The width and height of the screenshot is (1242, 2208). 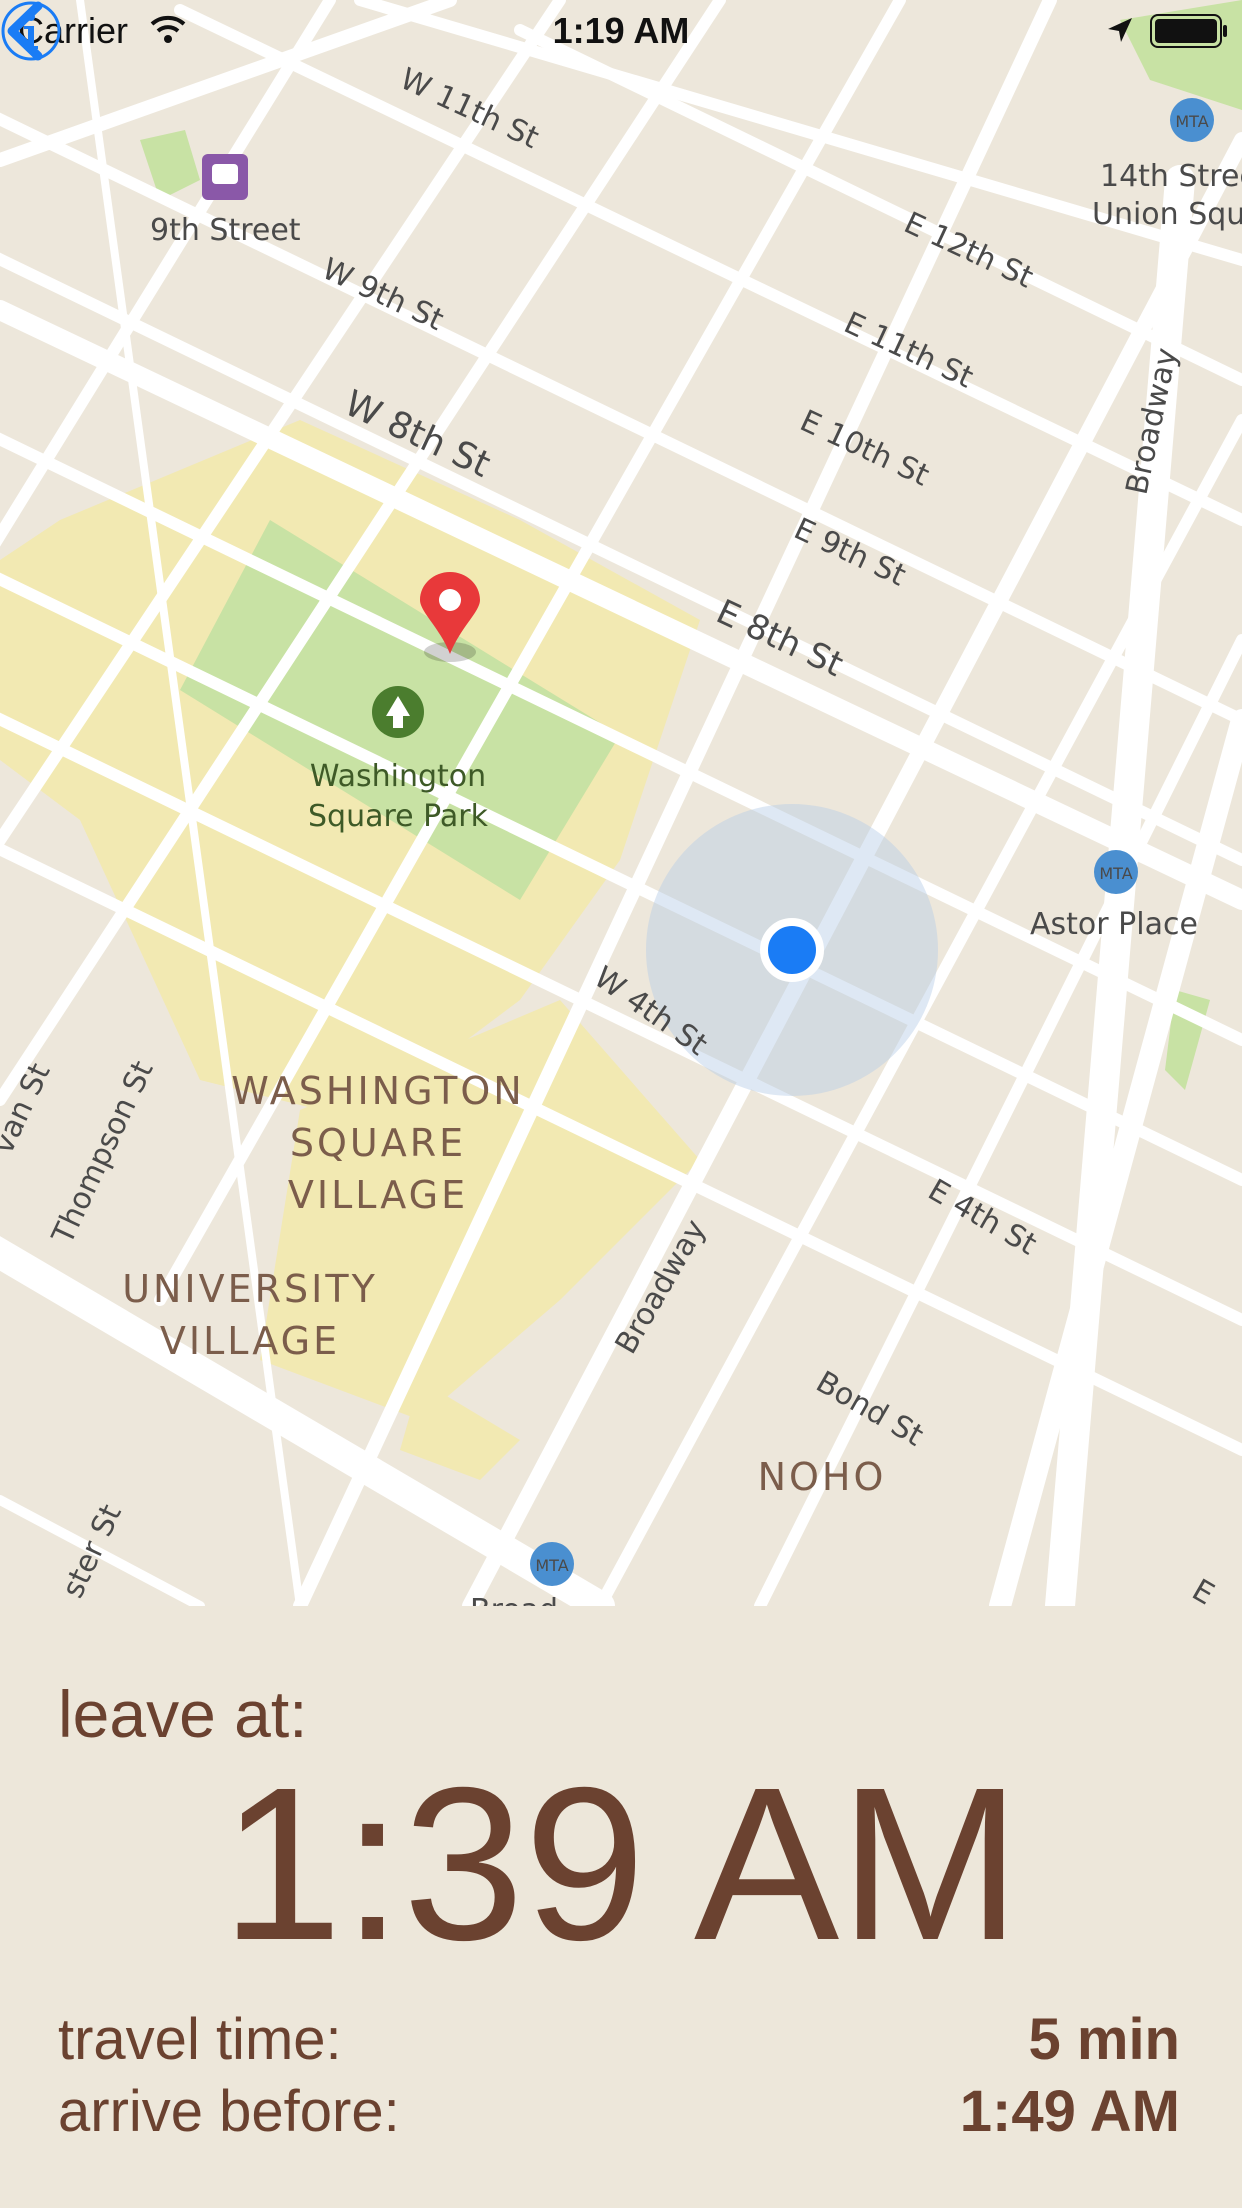 I want to click on info-icon, so click(x=31, y=31).